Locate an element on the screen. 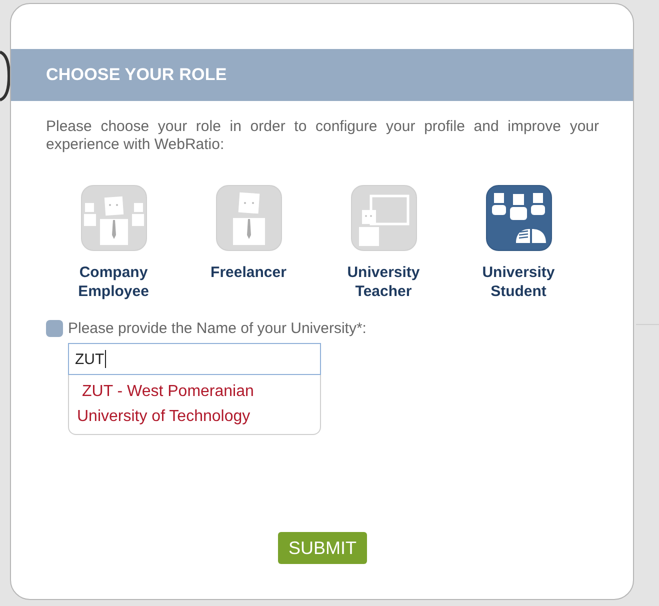  arc-drawing is located at coordinates (5, 76).